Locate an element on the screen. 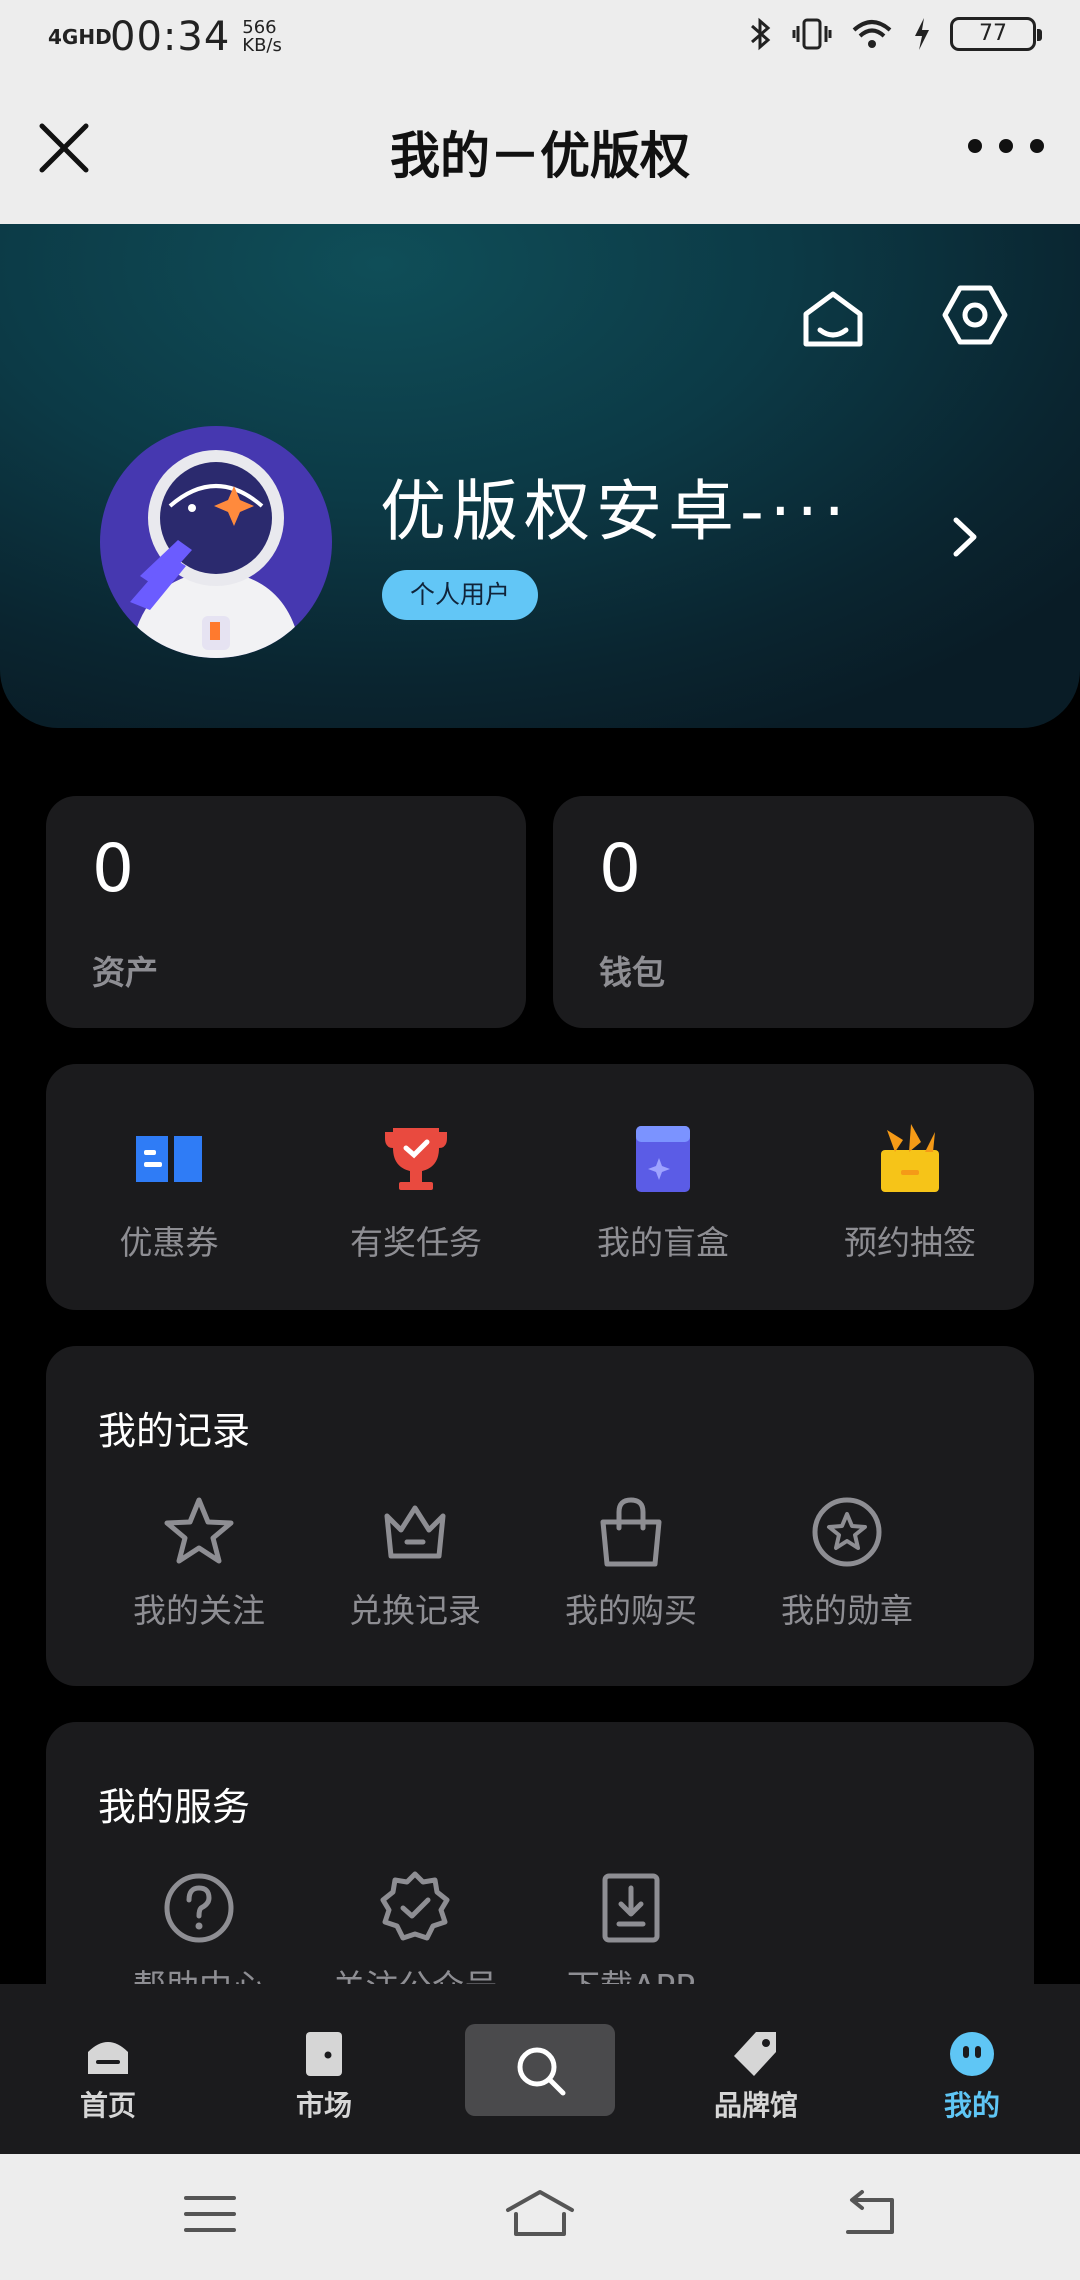 The width and height of the screenshot is (1080, 2280). title-bar: 我的－优版权 is located at coordinates (540, 148).